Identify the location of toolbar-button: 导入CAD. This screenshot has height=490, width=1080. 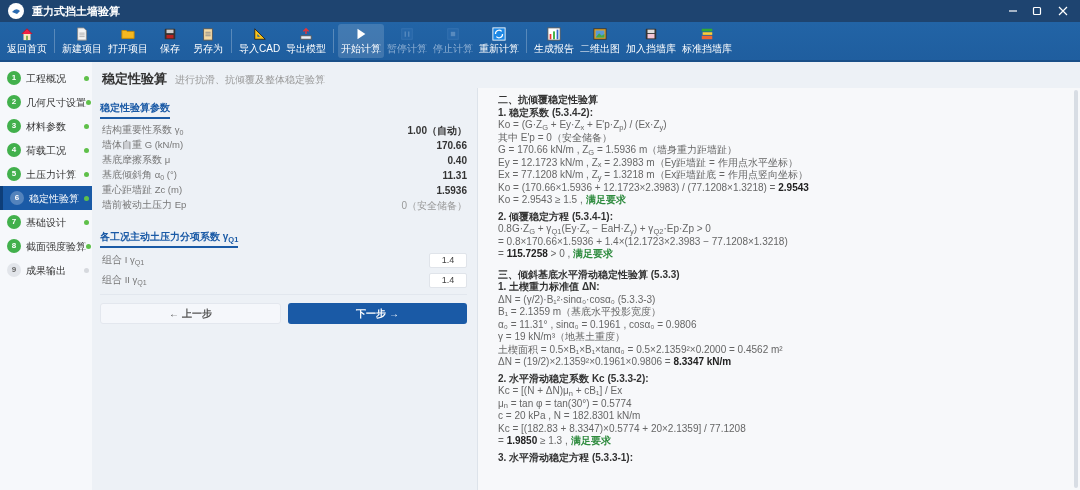
(260, 41).